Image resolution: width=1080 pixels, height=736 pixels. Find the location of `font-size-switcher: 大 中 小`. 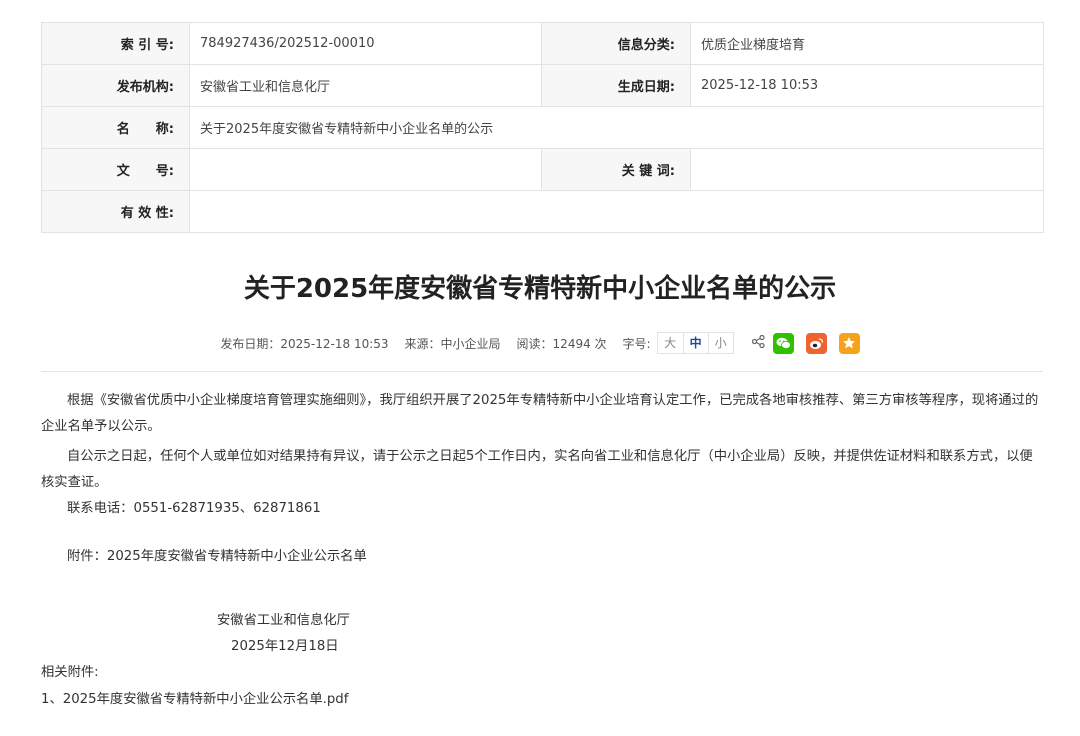

font-size-switcher: 大 中 小 is located at coordinates (695, 343).